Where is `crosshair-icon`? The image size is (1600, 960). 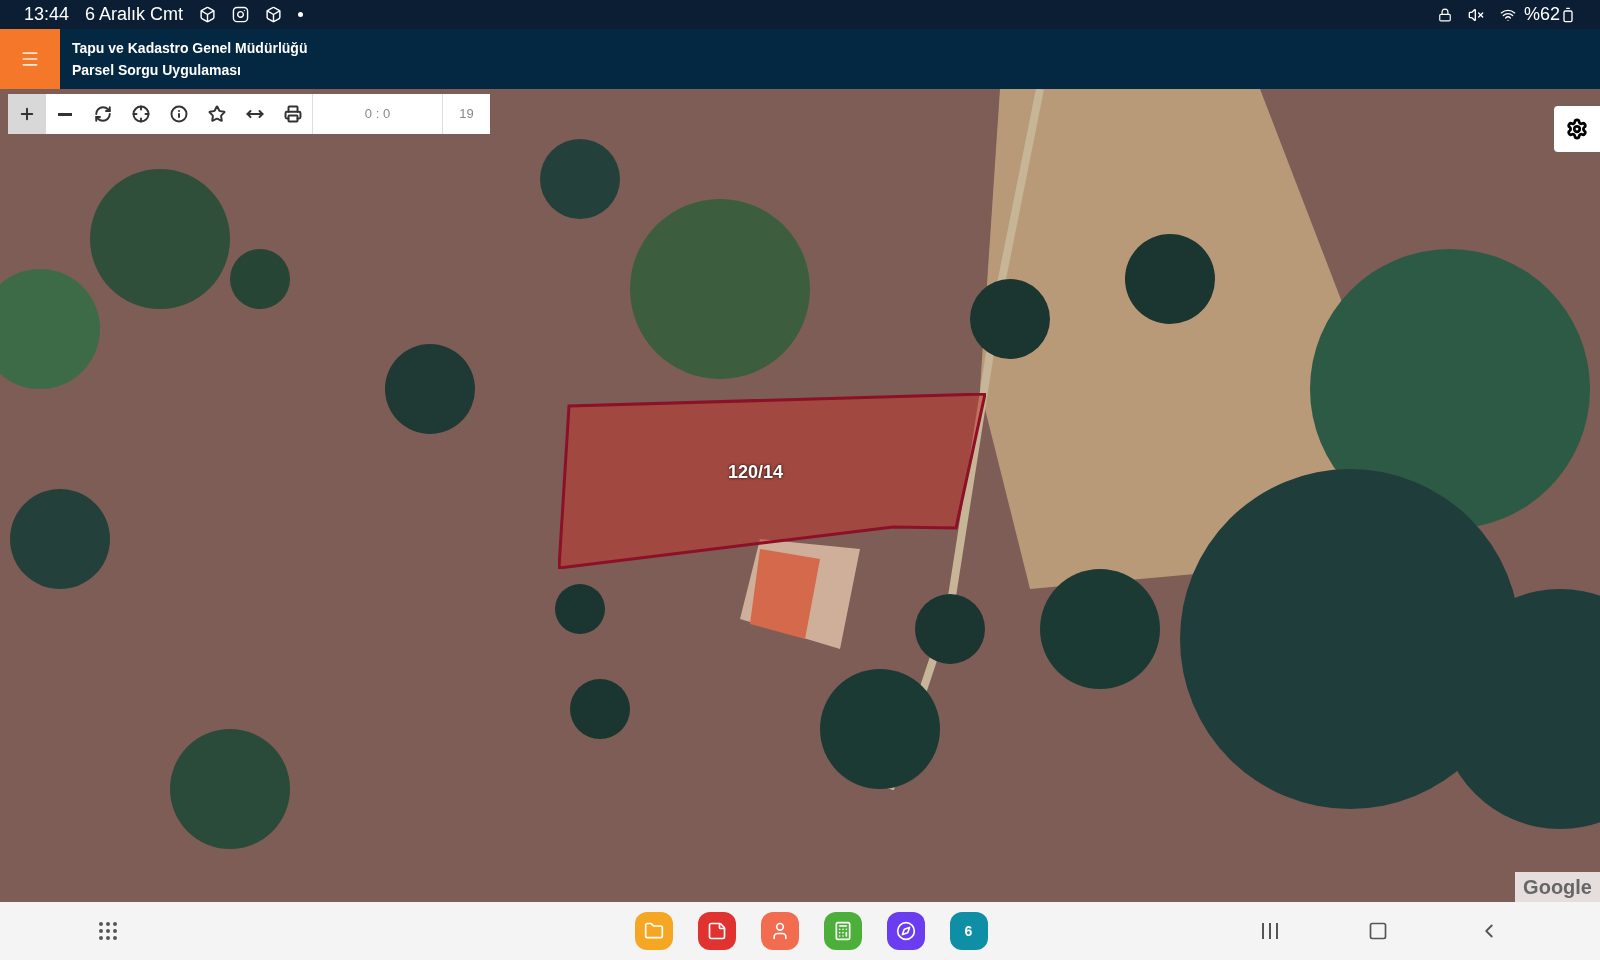 crosshair-icon is located at coordinates (141, 114).